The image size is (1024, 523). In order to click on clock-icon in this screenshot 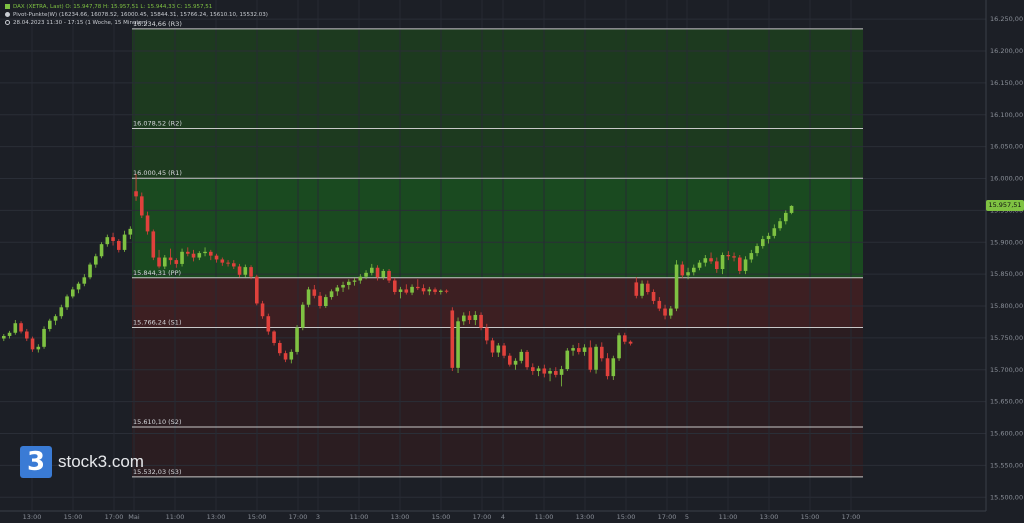, I will do `click(7, 22)`.